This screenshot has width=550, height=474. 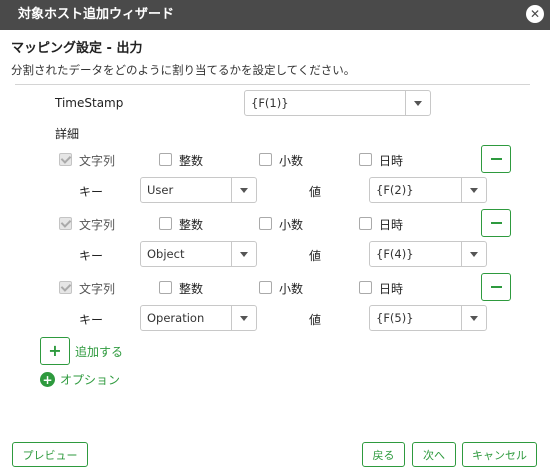 I want to click on plus-circle-icon: +, so click(x=47, y=379).